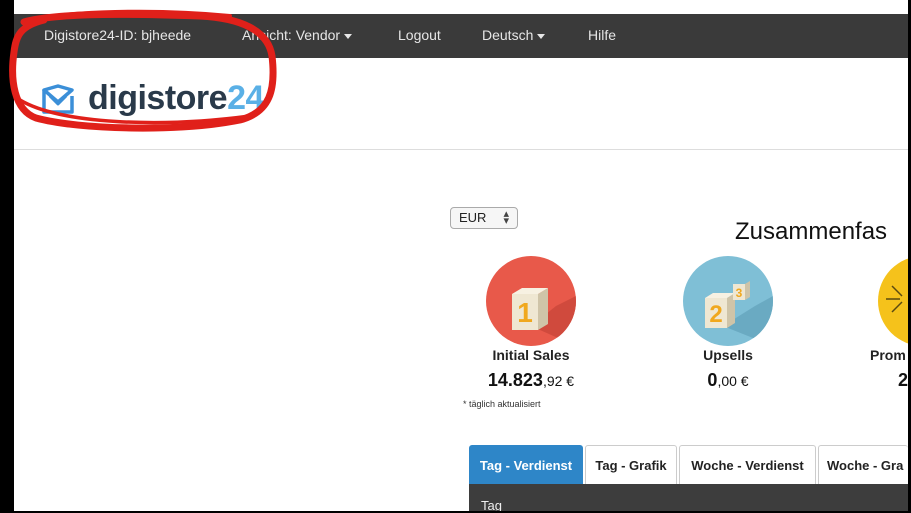 Image resolution: width=911 pixels, height=513 pixels. I want to click on svg-text: 1, so click(525, 312).